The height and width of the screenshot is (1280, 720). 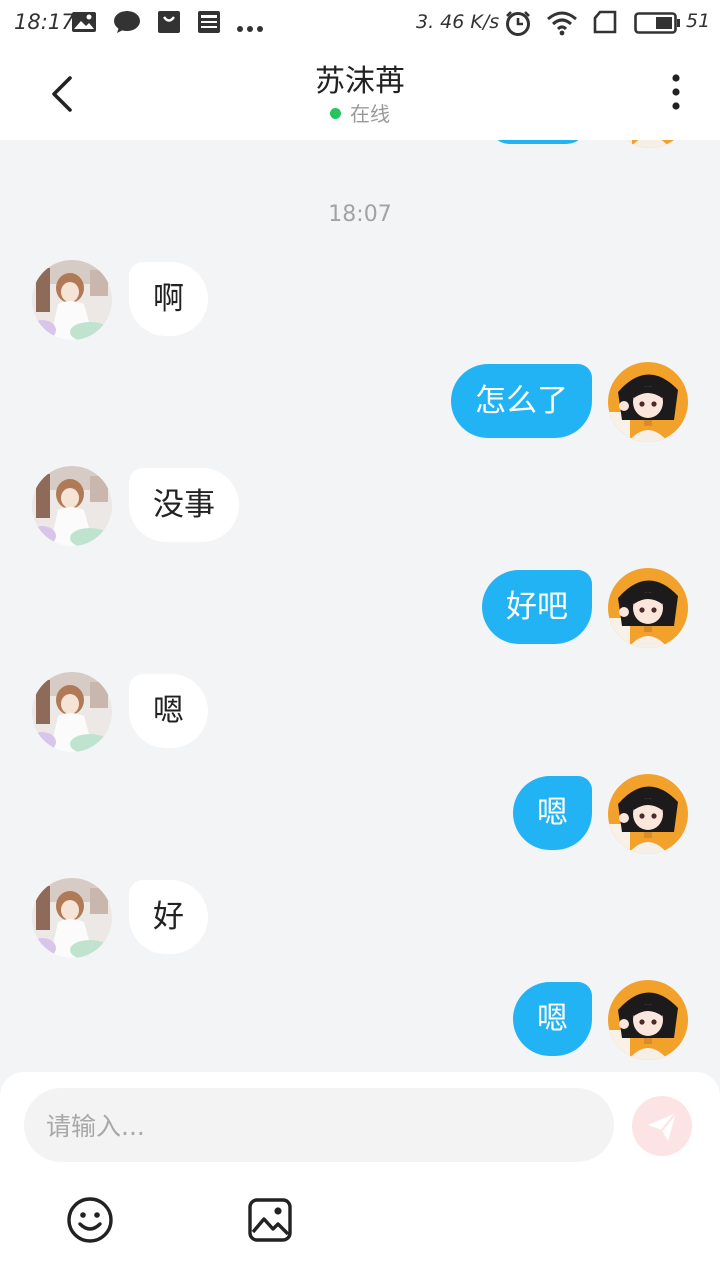 I want to click on image-icon, so click(x=270, y=1224).